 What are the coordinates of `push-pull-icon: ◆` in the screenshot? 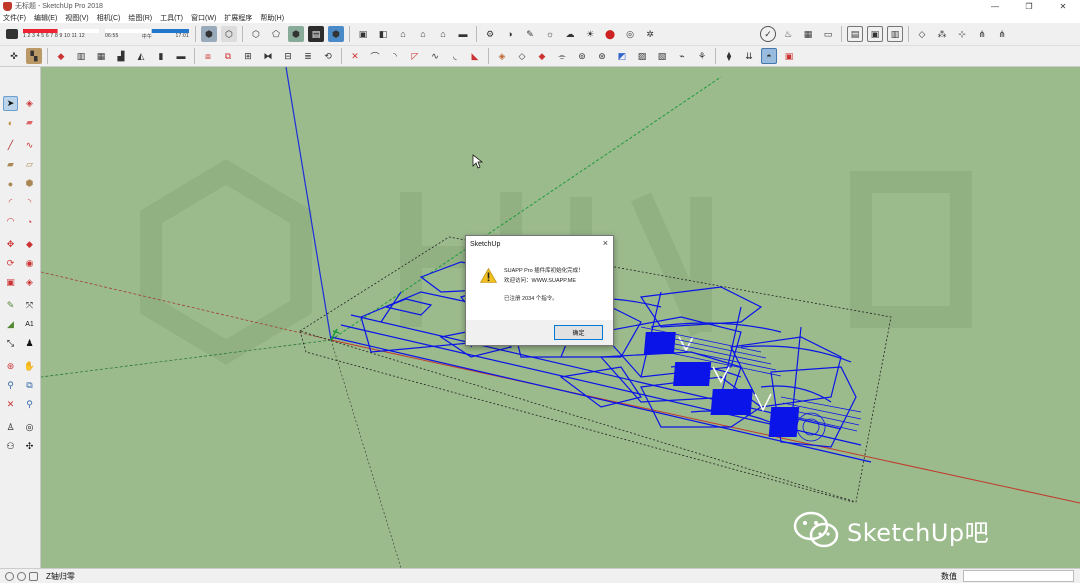 It's located at (29, 244).